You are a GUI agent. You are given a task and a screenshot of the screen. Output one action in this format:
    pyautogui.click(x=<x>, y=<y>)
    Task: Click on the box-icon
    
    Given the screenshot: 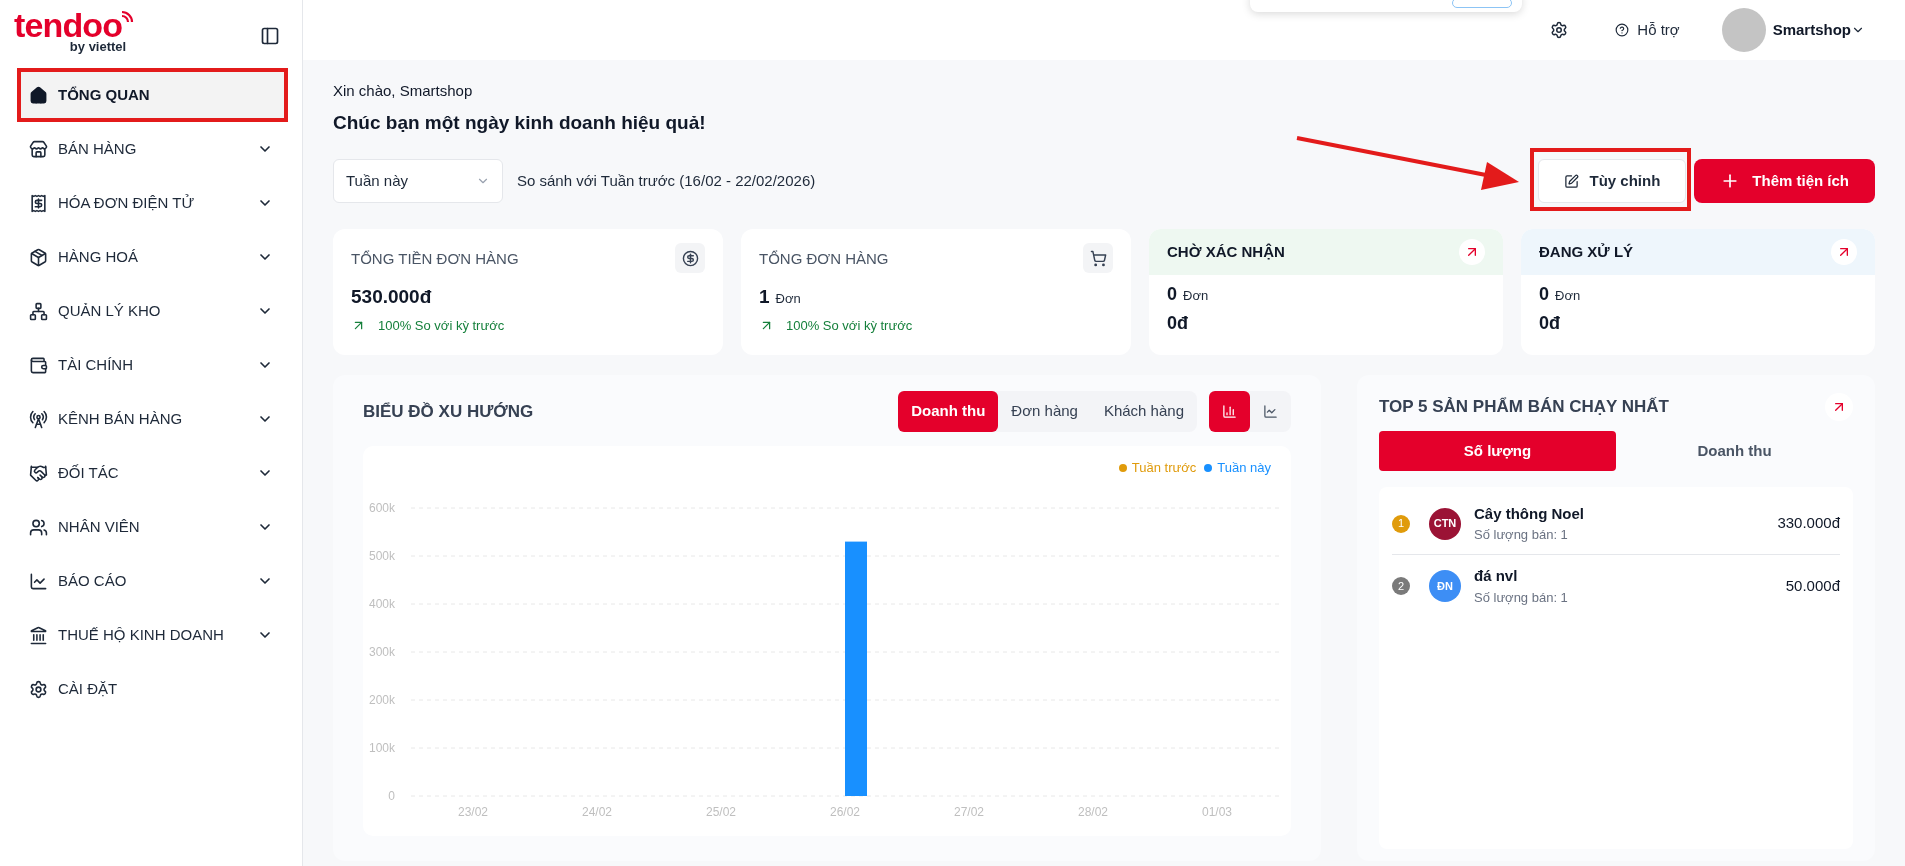 What is the action you would take?
    pyautogui.click(x=38, y=257)
    